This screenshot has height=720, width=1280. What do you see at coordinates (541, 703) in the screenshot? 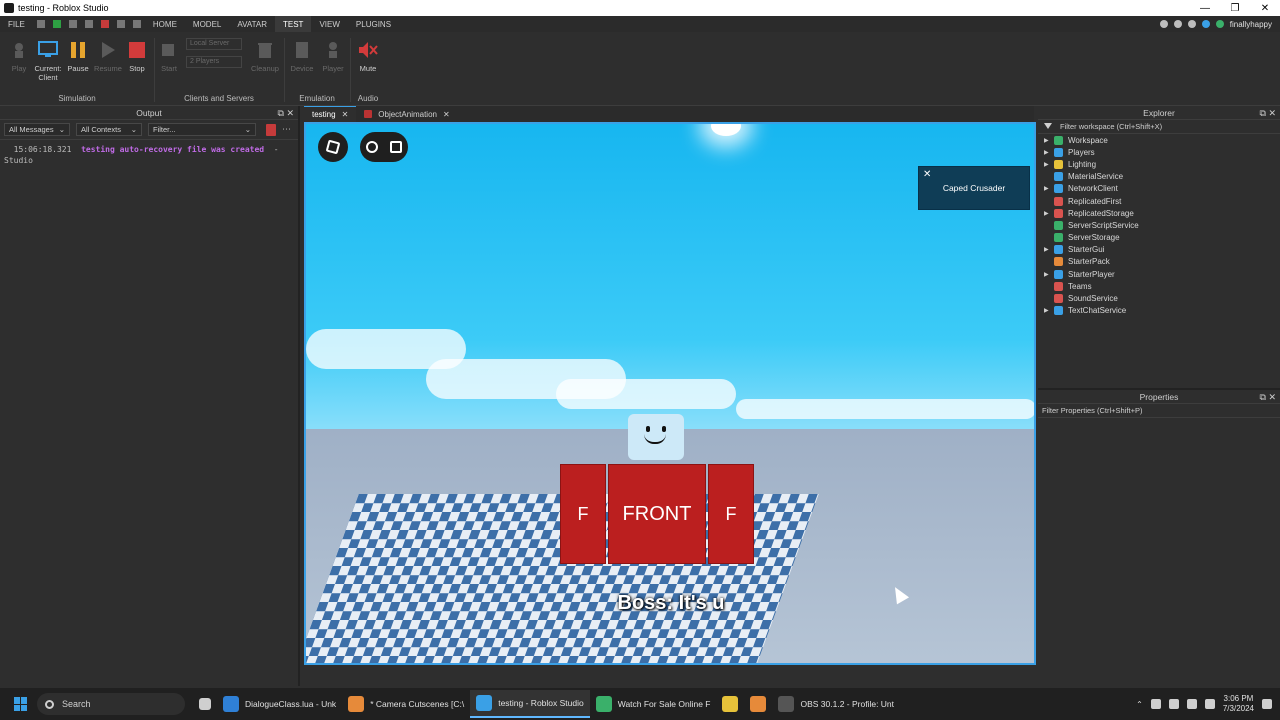
I see `taskbar-app-label: testing - Roblox Studio` at bounding box center [541, 703].